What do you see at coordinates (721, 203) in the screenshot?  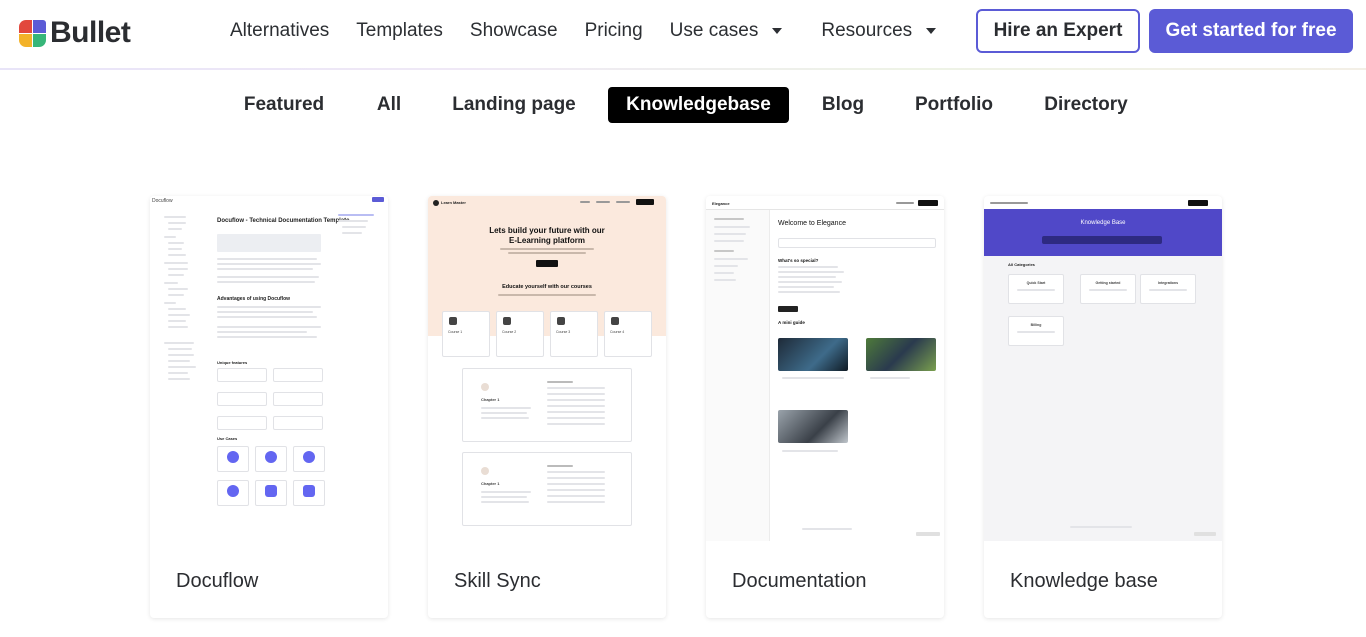 I see `thumb-brand: Elegance` at bounding box center [721, 203].